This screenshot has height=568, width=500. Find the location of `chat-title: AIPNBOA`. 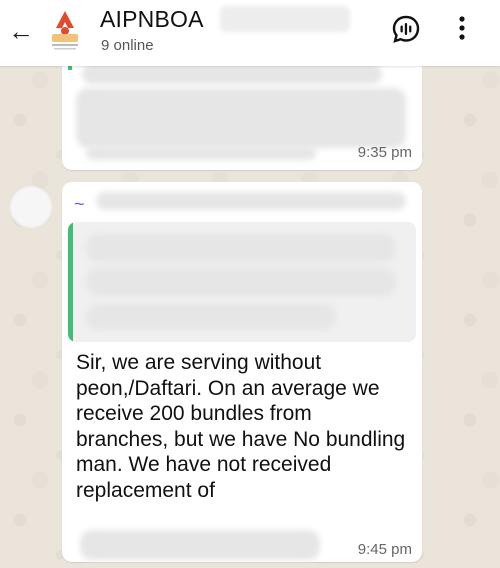

chat-title: AIPNBOA is located at coordinates (152, 19).